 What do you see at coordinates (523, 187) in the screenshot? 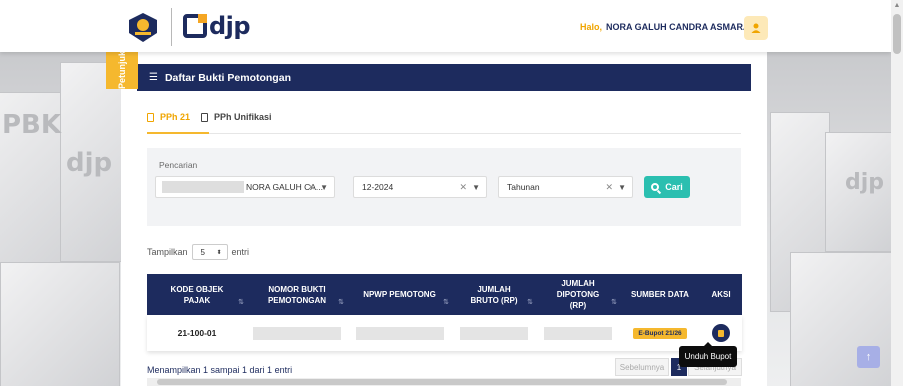
I see `type-select-value: Tahunan` at bounding box center [523, 187].